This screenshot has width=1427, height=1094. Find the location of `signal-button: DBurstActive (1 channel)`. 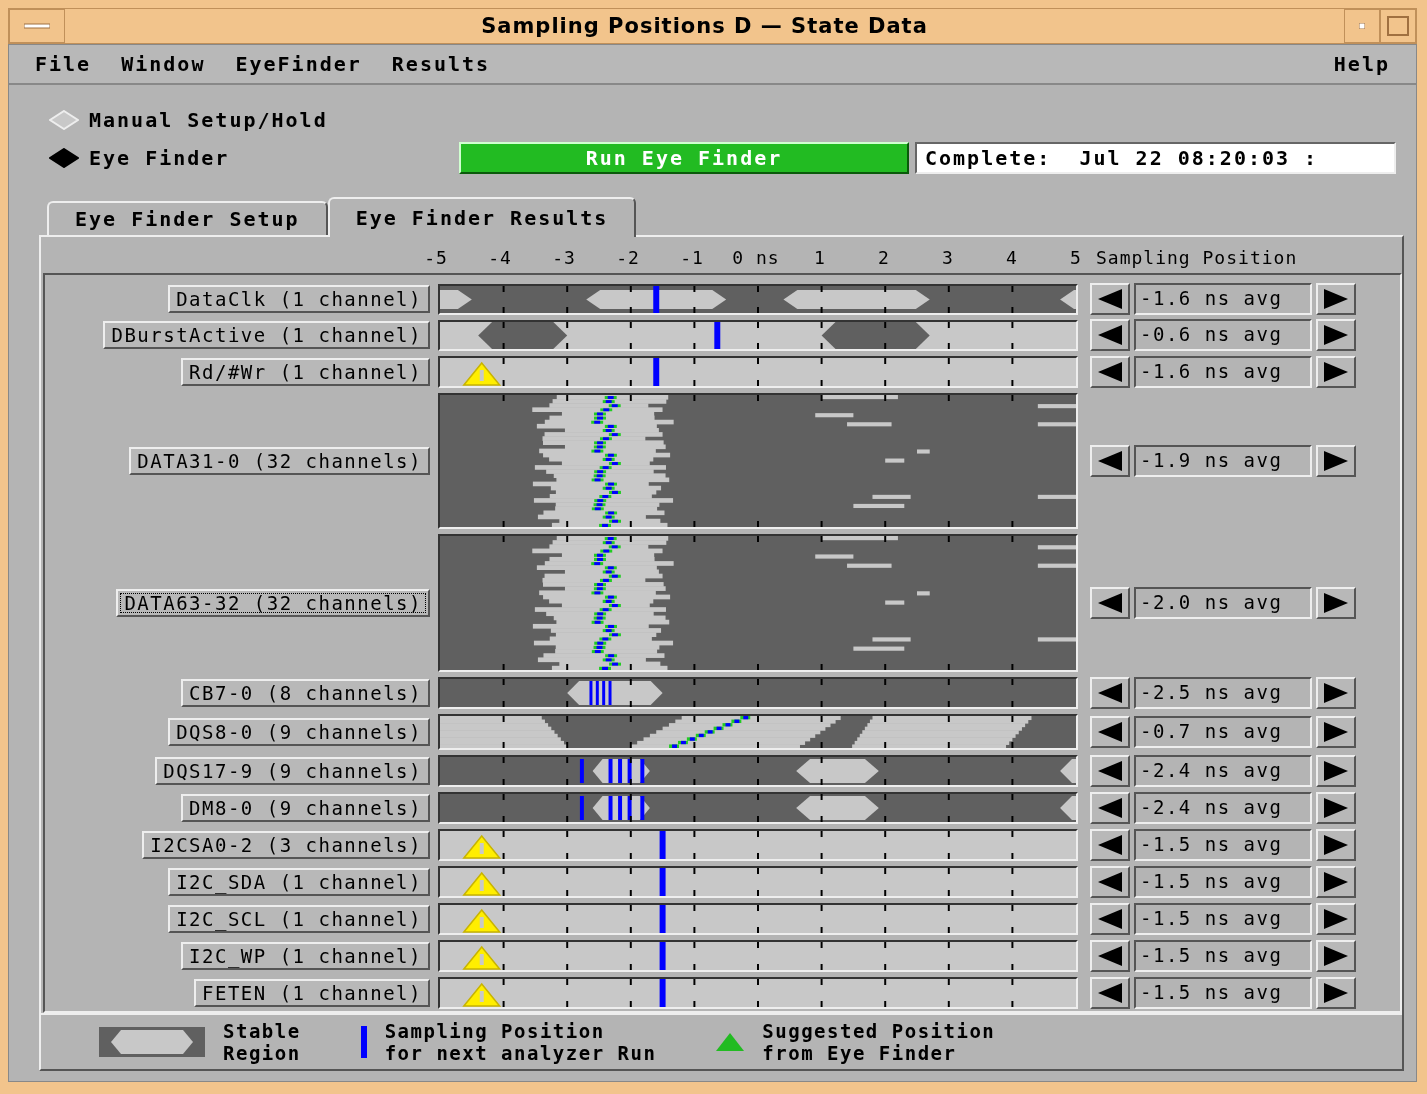

signal-button: DBurstActive (1 channel) is located at coordinates (266, 335).